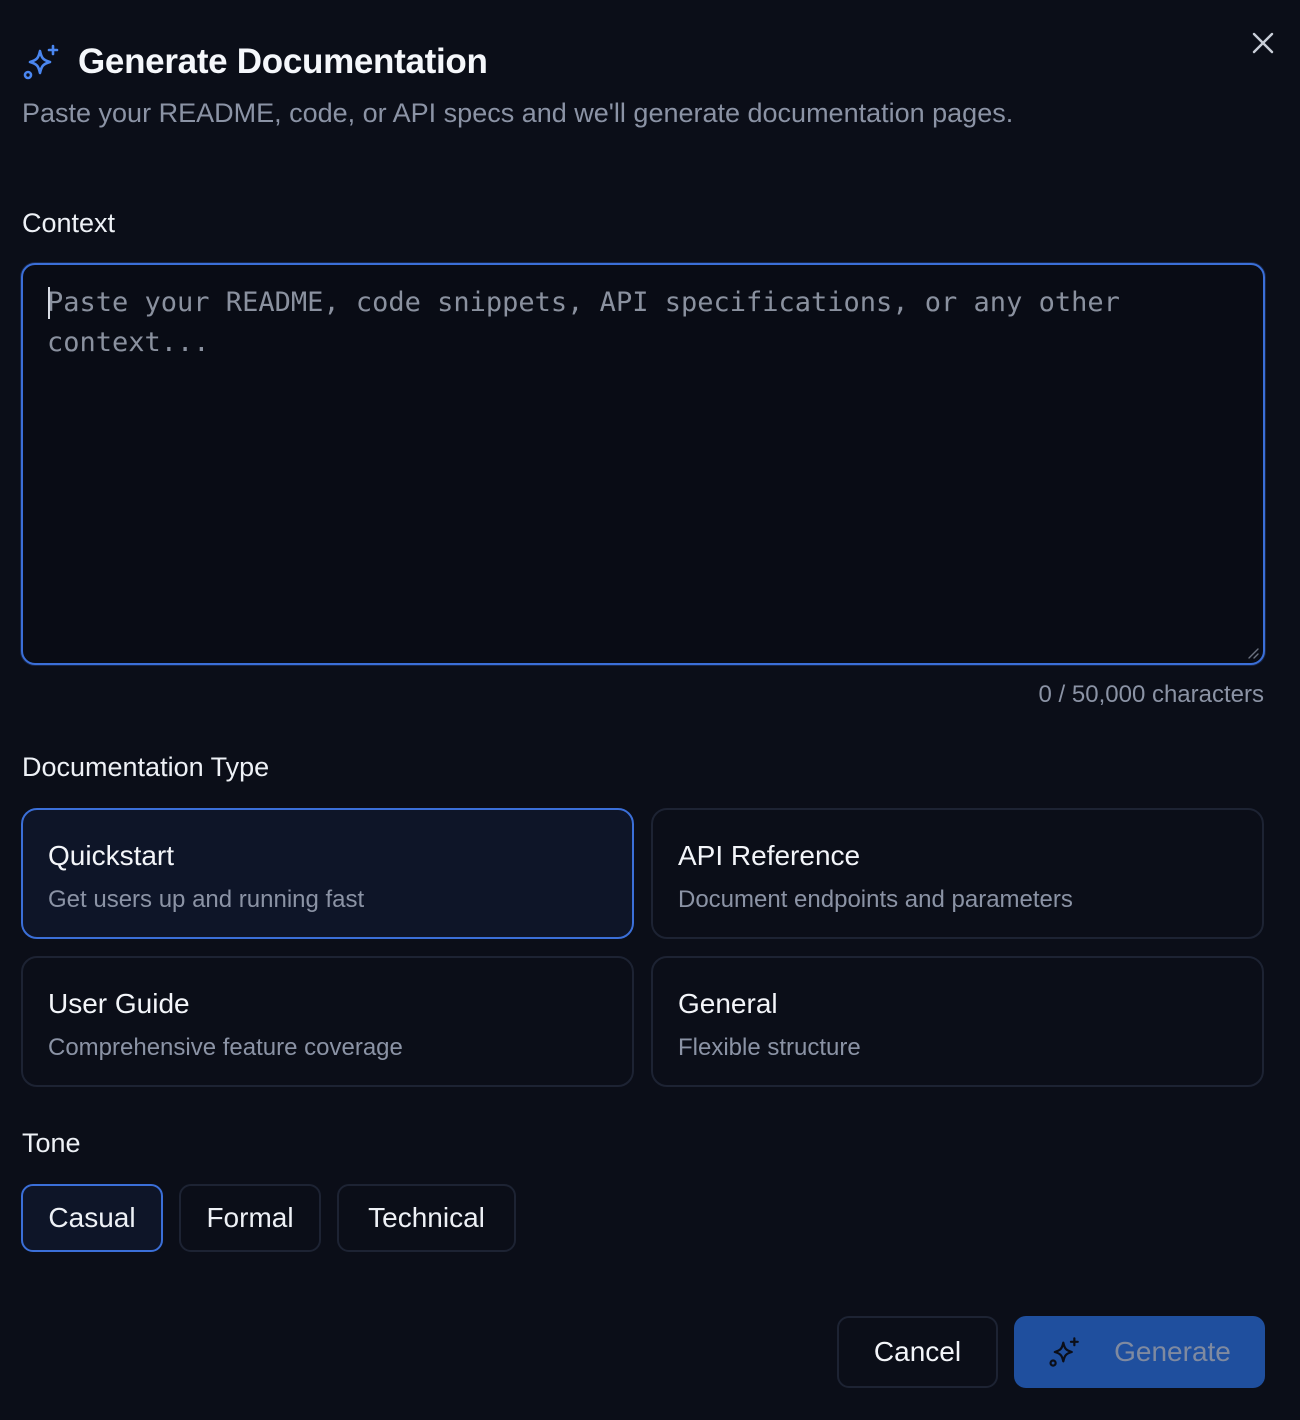  I want to click on resize-handle-icon, so click(1252, 652).